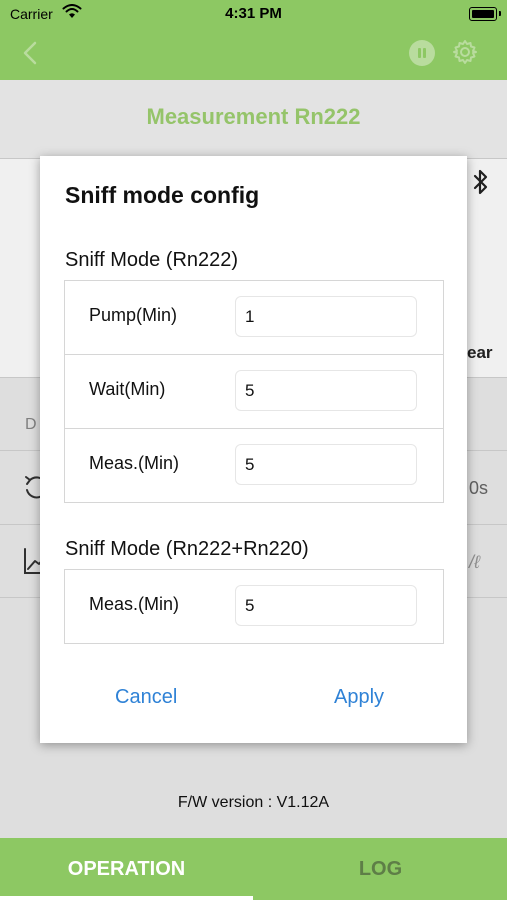  Describe the element at coordinates (326, 464) in the screenshot. I see `meas-minutes-input` at that location.